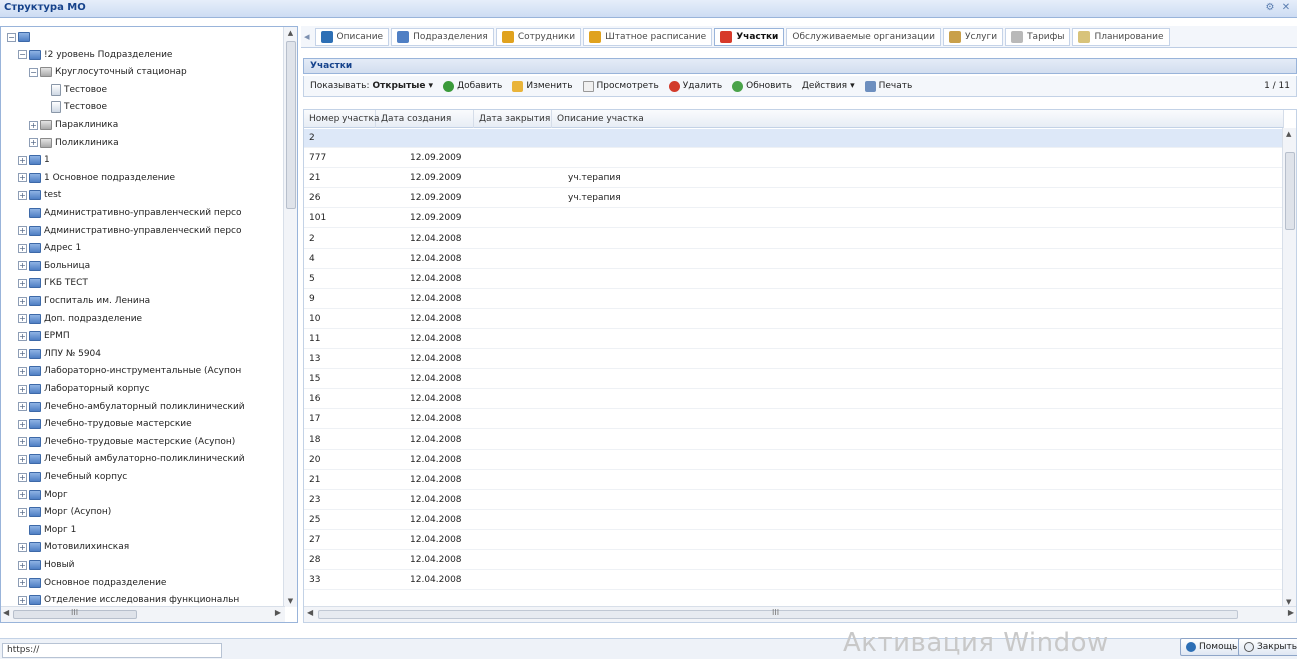 This screenshot has width=1297, height=659. Describe the element at coordinates (1267, 647) in the screenshot. I see `close-button: Закрыть` at that location.